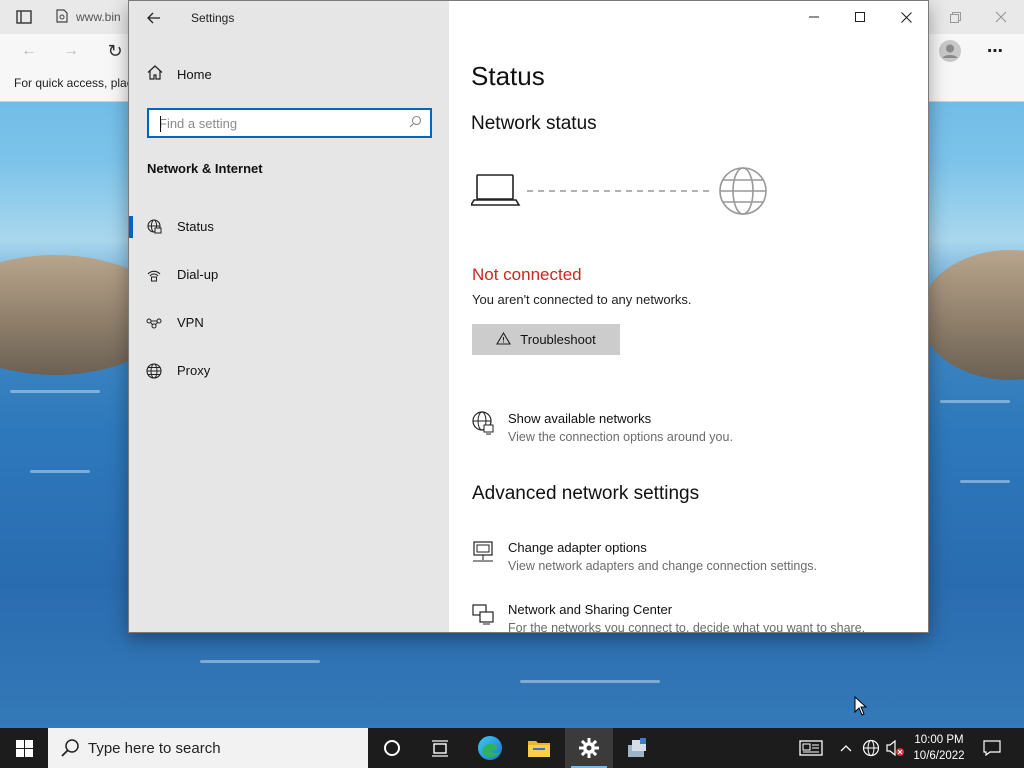 The height and width of the screenshot is (768, 1024). I want to click on taskbar-search-placeholder: Type here to search, so click(154, 748).